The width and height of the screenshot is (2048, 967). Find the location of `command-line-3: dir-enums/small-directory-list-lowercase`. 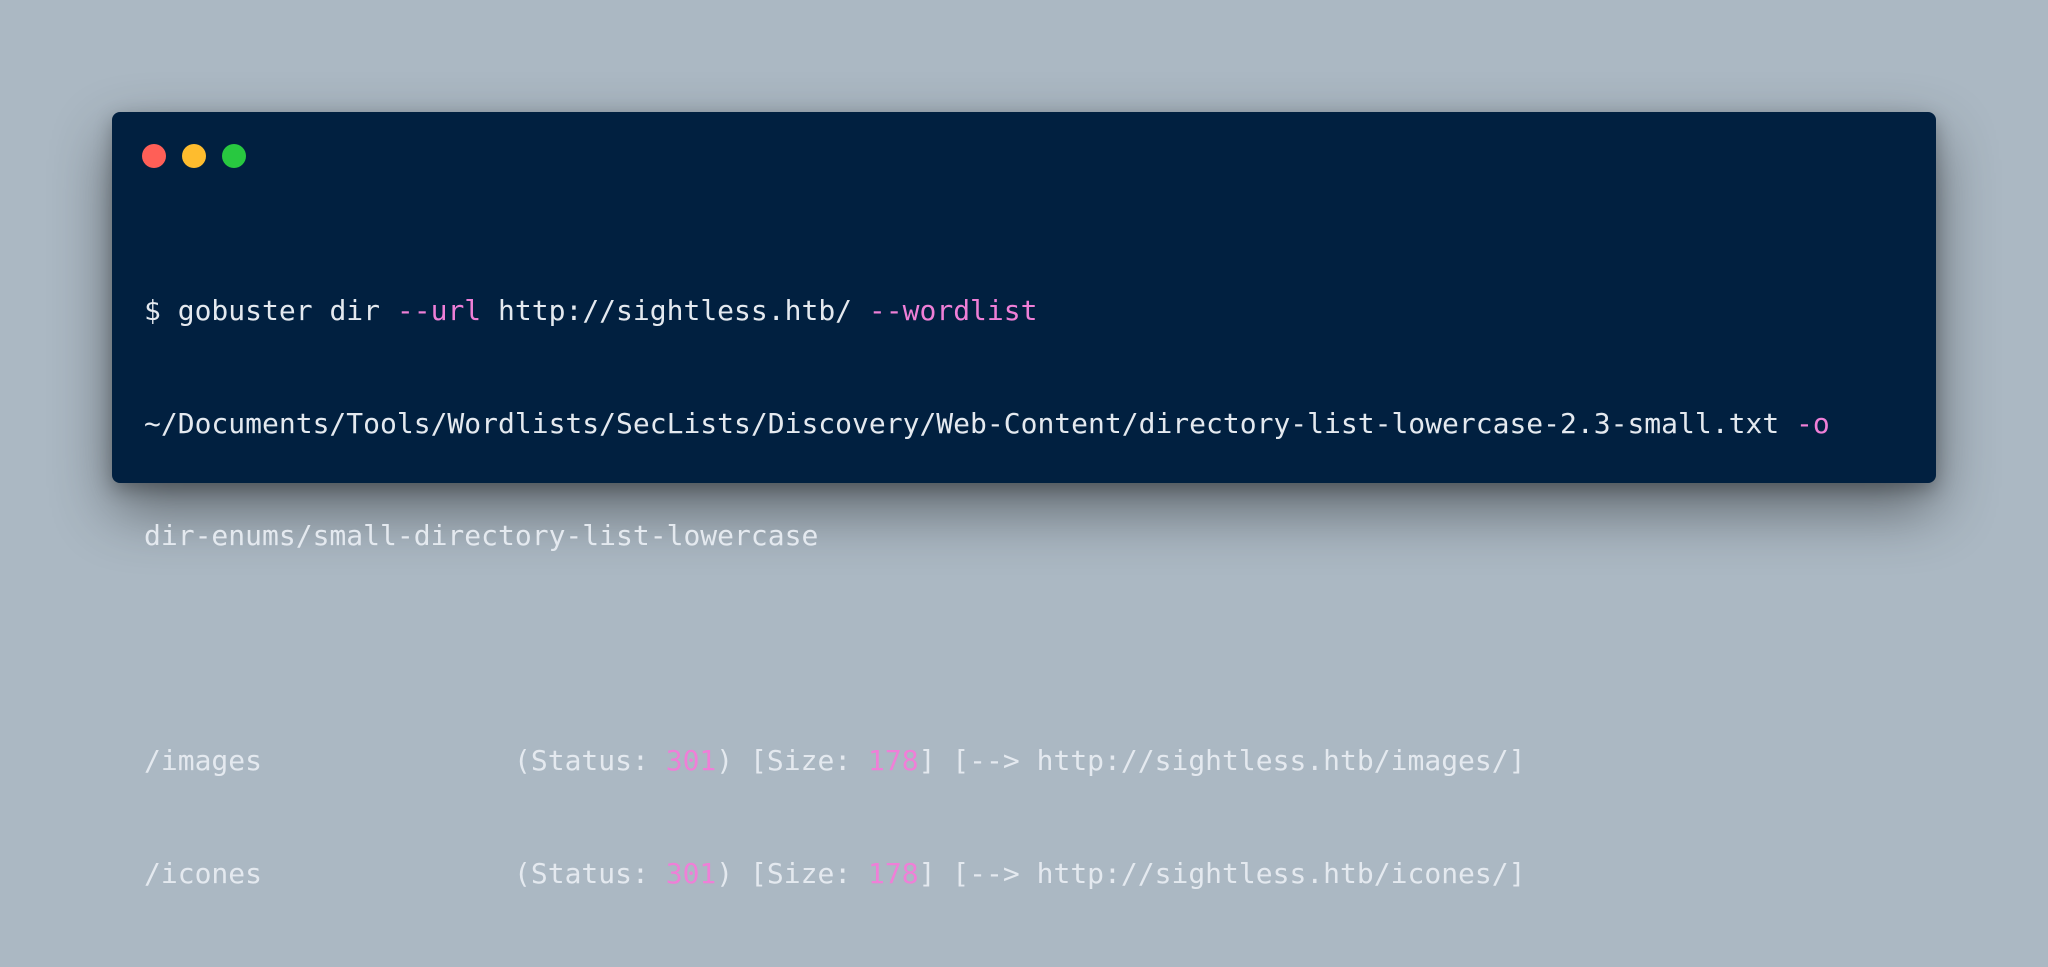

command-line-3: dir-enums/small-directory-list-lowercase is located at coordinates (1024, 536).